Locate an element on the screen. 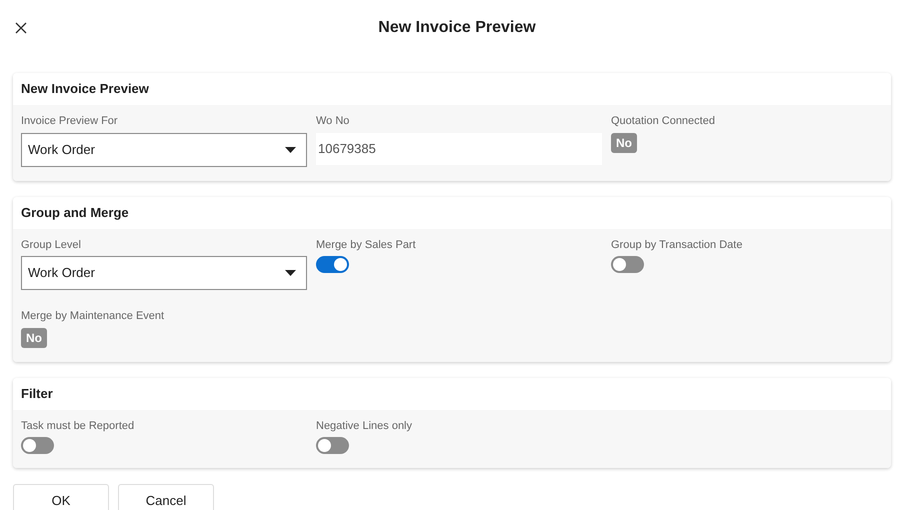 This screenshot has height=510, width=914. field-label: Group by Transaction Date is located at coordinates (677, 245).